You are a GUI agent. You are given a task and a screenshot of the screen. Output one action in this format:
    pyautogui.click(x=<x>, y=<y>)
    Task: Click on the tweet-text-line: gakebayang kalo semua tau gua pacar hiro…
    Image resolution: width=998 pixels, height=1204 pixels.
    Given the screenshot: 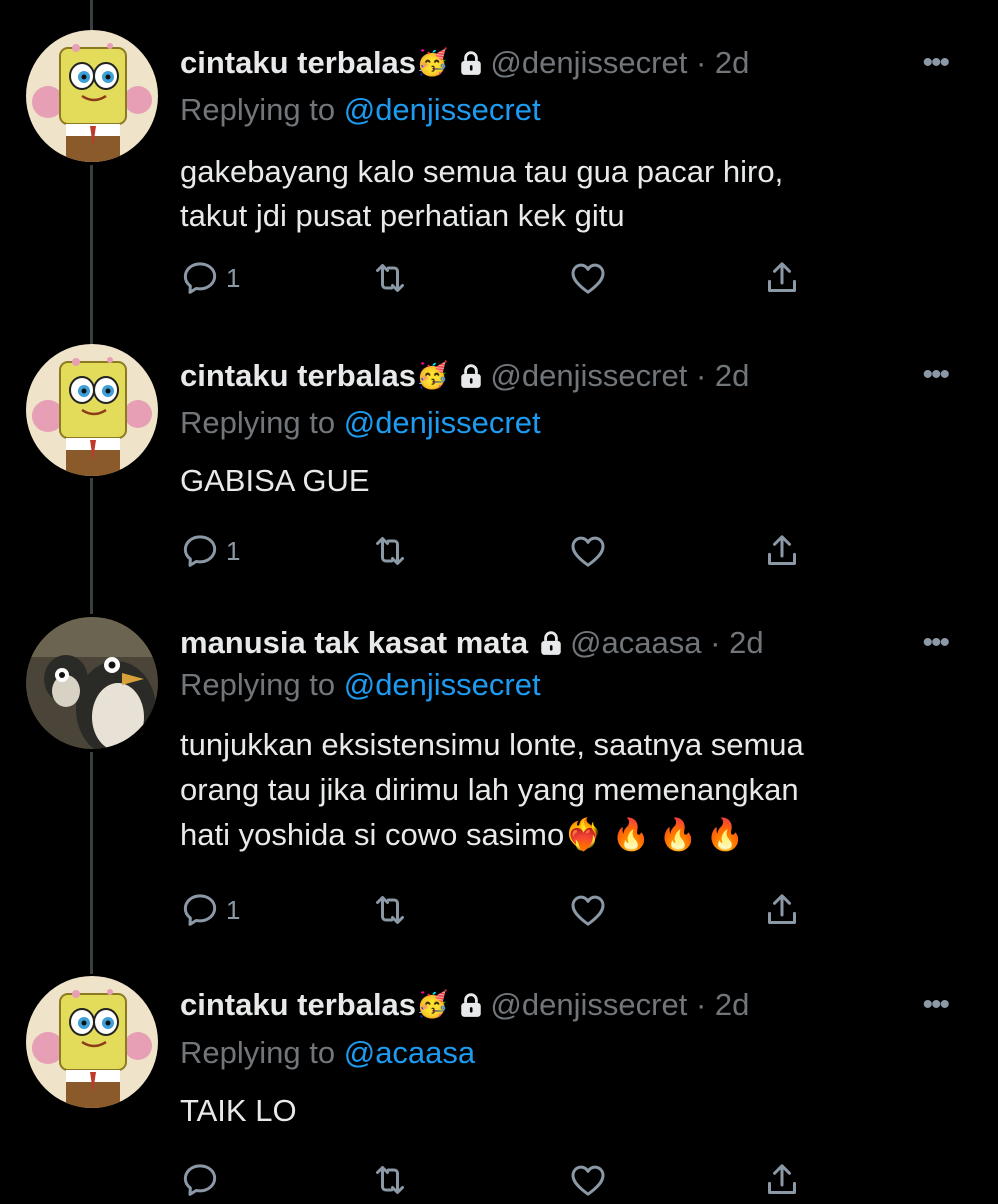 What is the action you would take?
    pyautogui.click(x=482, y=171)
    